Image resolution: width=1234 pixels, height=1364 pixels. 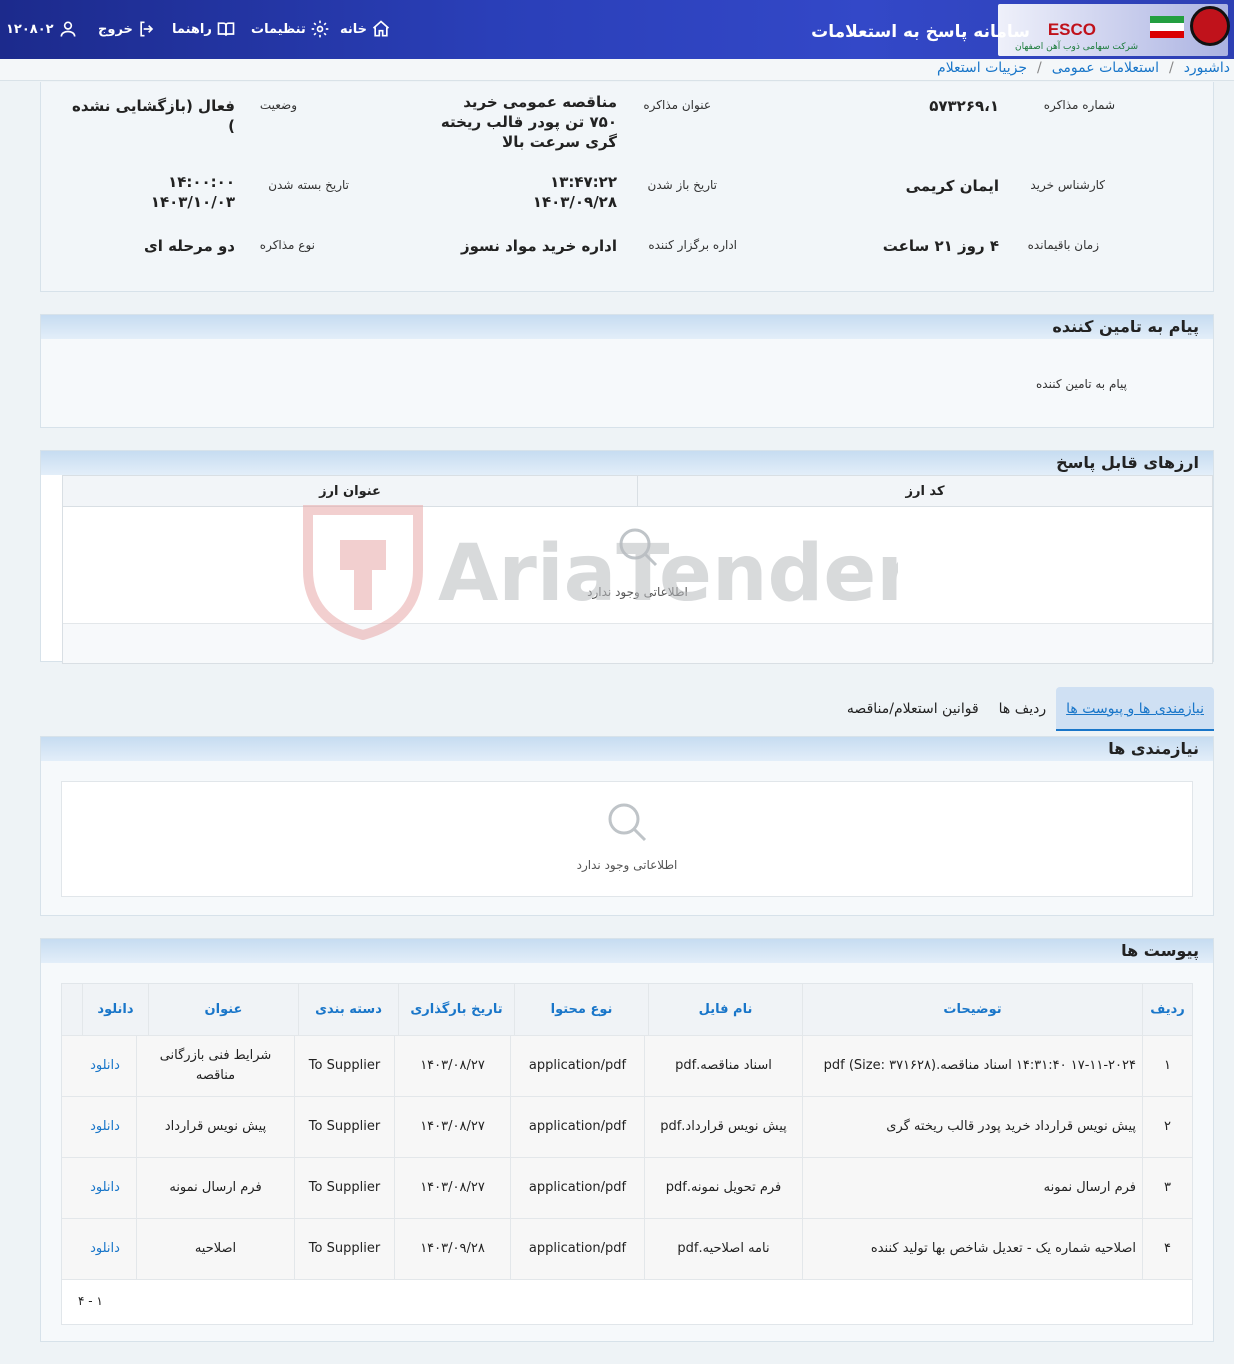 I want to click on brand-name: ESCO, so click(x=1071, y=29).